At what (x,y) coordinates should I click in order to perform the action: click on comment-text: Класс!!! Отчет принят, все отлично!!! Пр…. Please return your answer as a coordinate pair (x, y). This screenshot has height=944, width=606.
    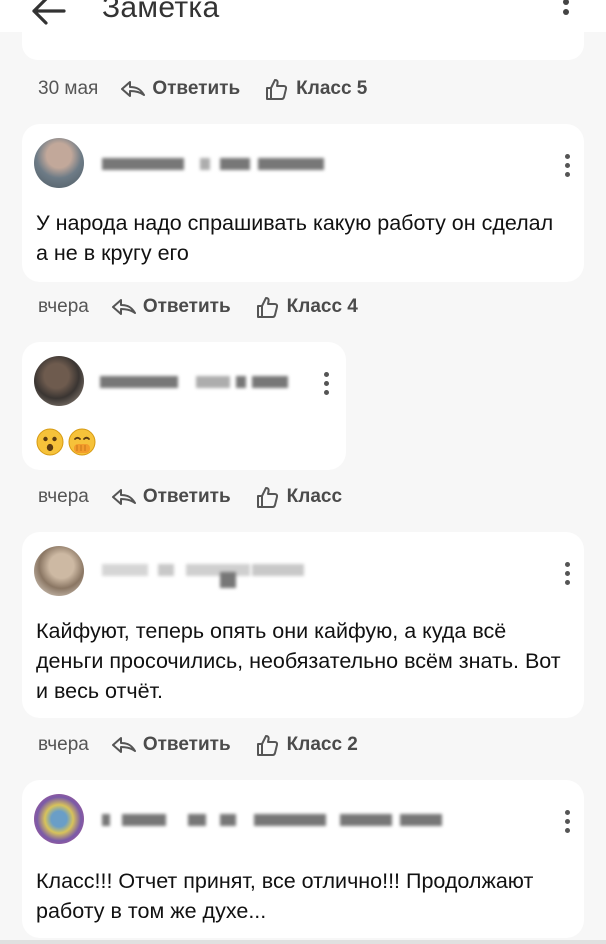
    Looking at the image, I should click on (285, 896).